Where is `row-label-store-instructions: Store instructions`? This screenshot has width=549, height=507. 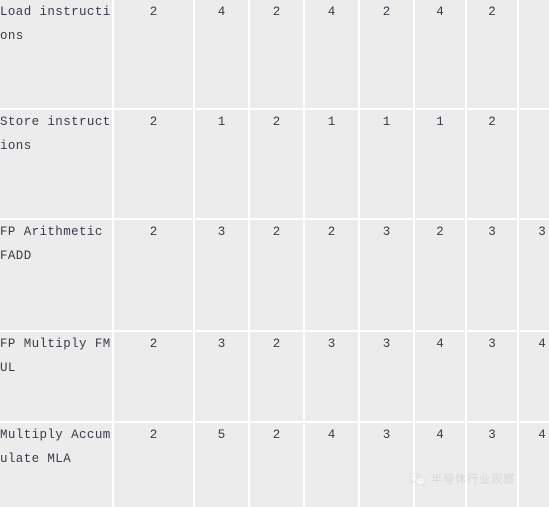 row-label-store-instructions: Store instructions is located at coordinates (57, 165).